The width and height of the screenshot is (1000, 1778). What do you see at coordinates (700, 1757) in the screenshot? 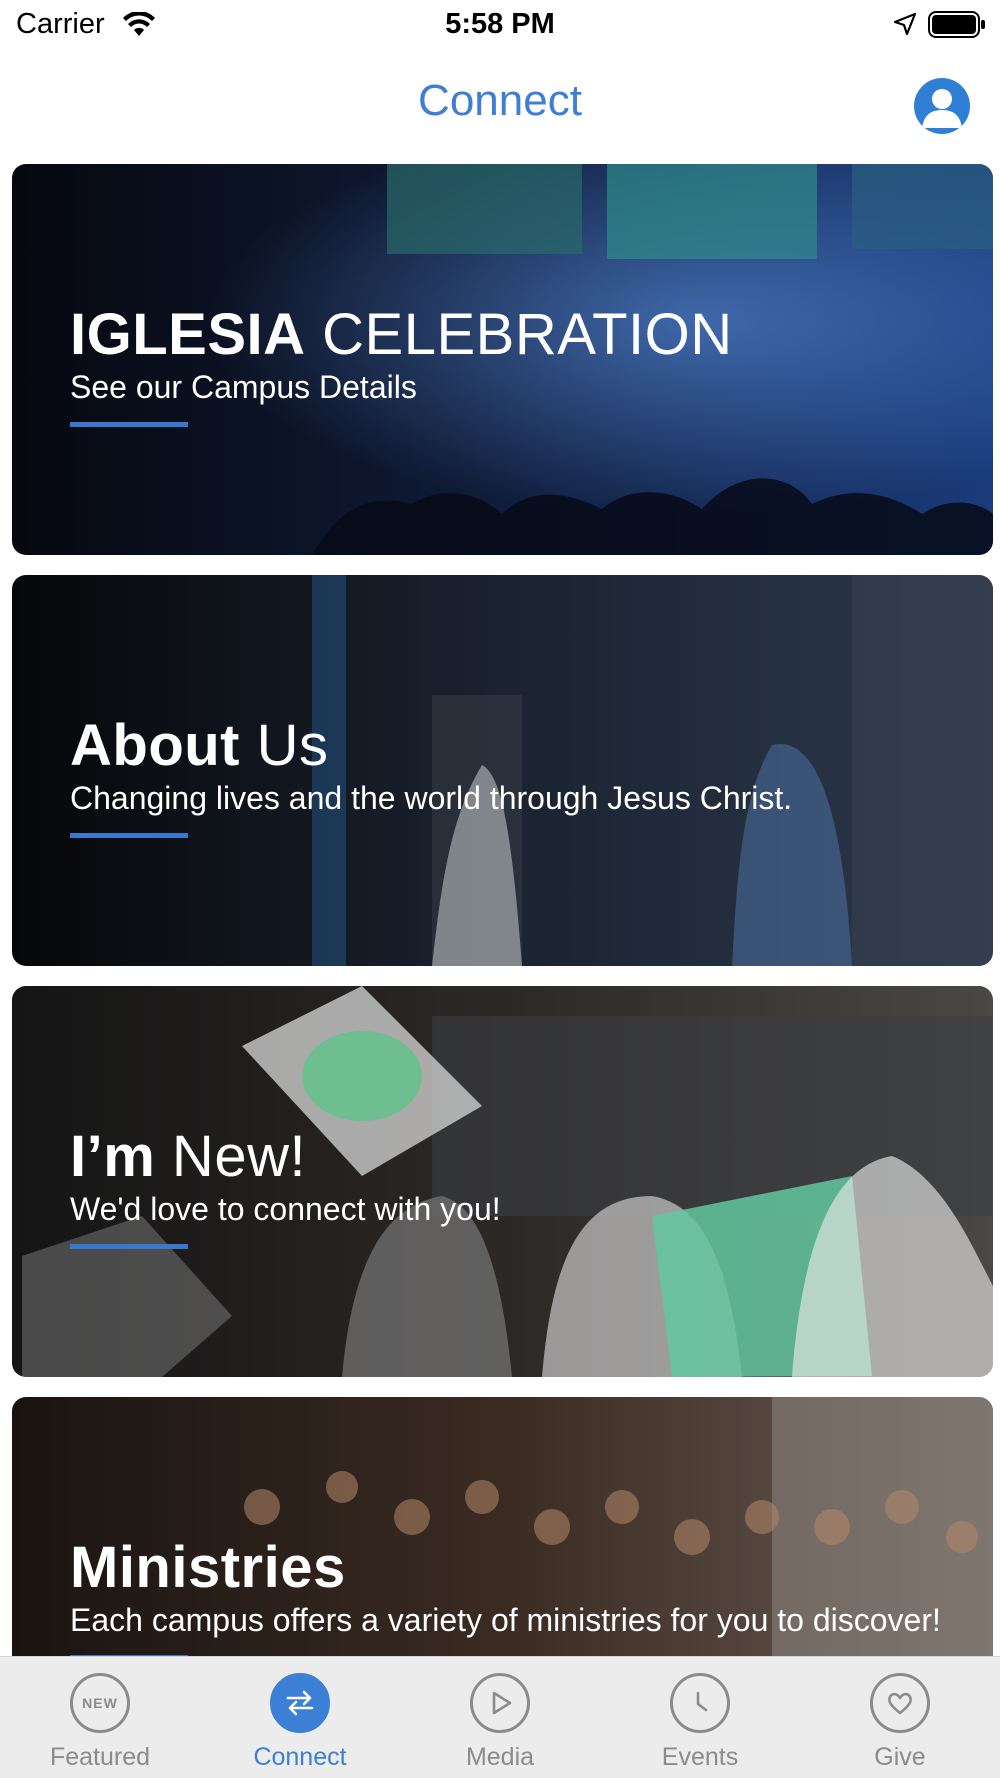
I see `tab-label: Events` at bounding box center [700, 1757].